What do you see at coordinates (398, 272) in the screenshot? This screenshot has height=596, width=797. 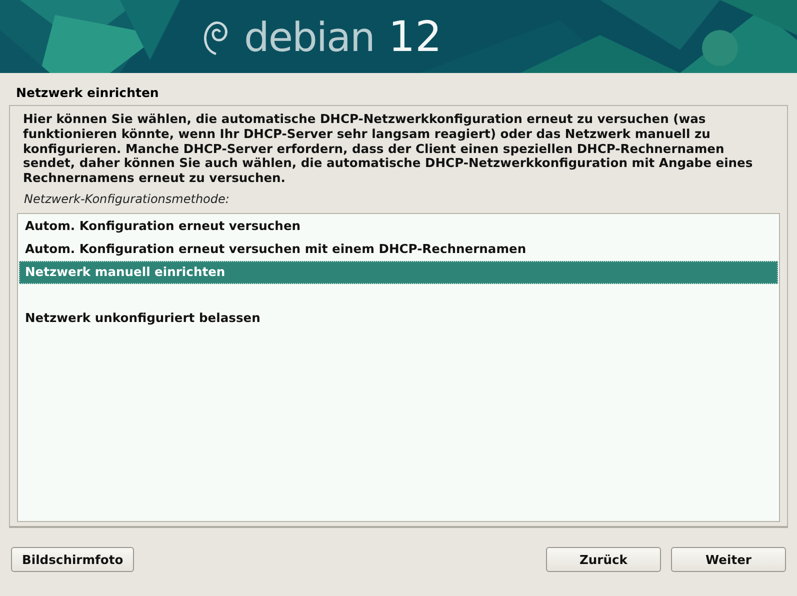 I see `list-option: Netzwerk manuell einrichten` at bounding box center [398, 272].